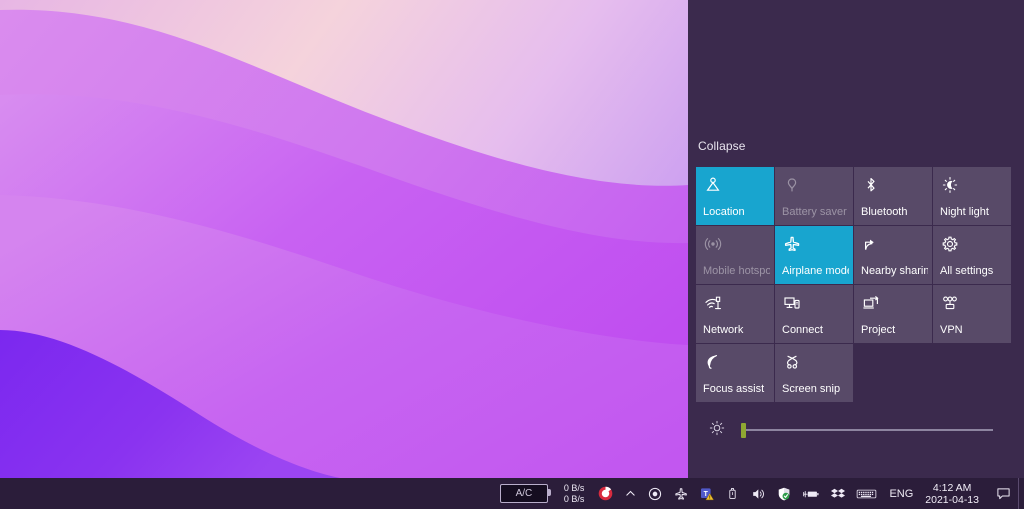  What do you see at coordinates (893, 255) in the screenshot?
I see `quick-action-tile-nearby-sharing: Nearby sharing` at bounding box center [893, 255].